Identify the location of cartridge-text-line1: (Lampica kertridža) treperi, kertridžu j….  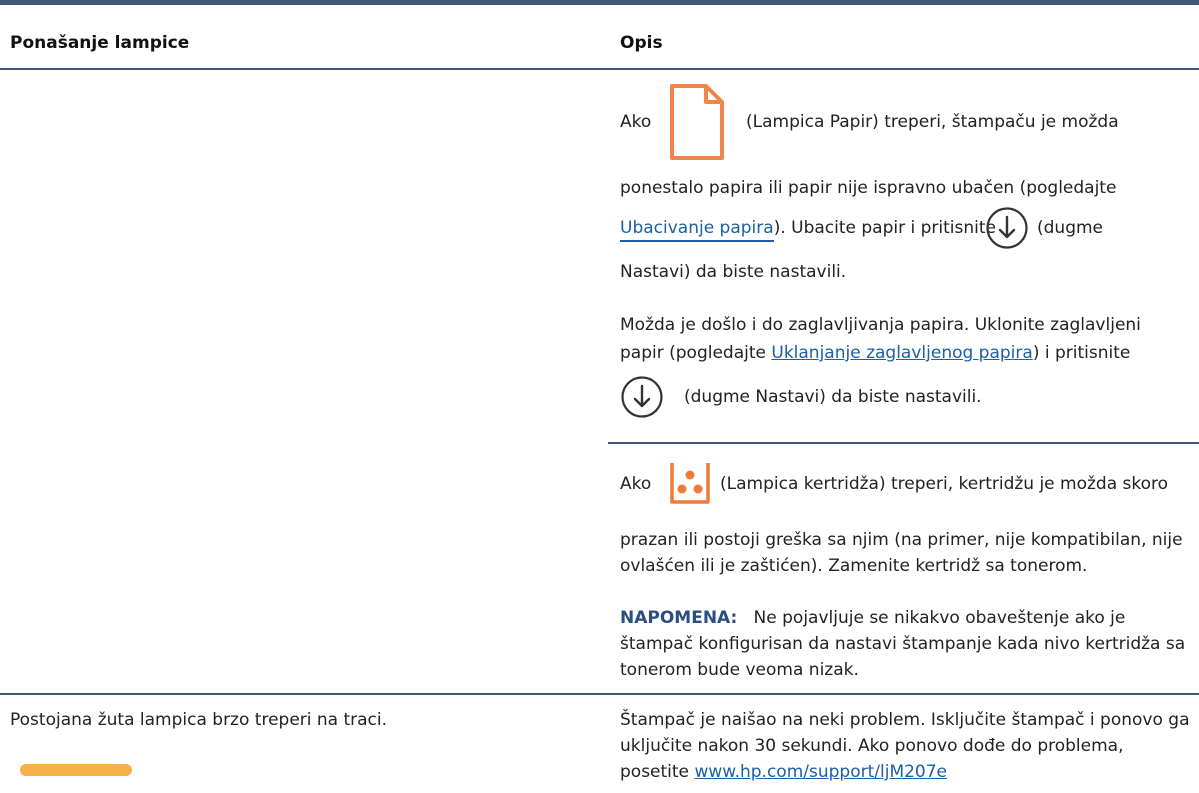
(944, 484).